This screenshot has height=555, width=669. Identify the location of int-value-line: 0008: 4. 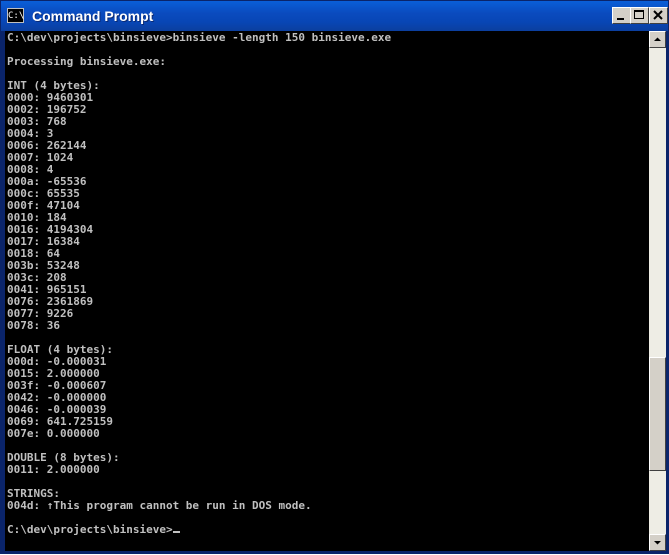
(30, 169).